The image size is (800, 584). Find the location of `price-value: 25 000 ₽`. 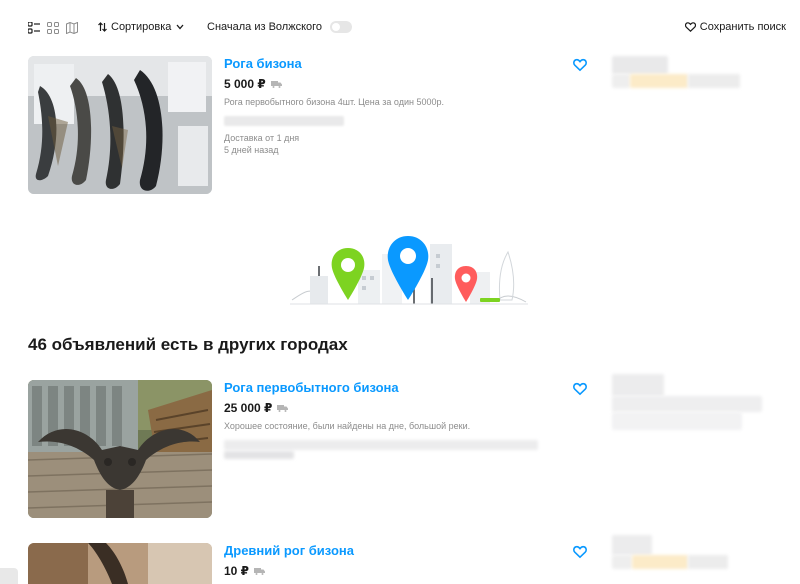

price-value: 25 000 ₽ is located at coordinates (248, 408).